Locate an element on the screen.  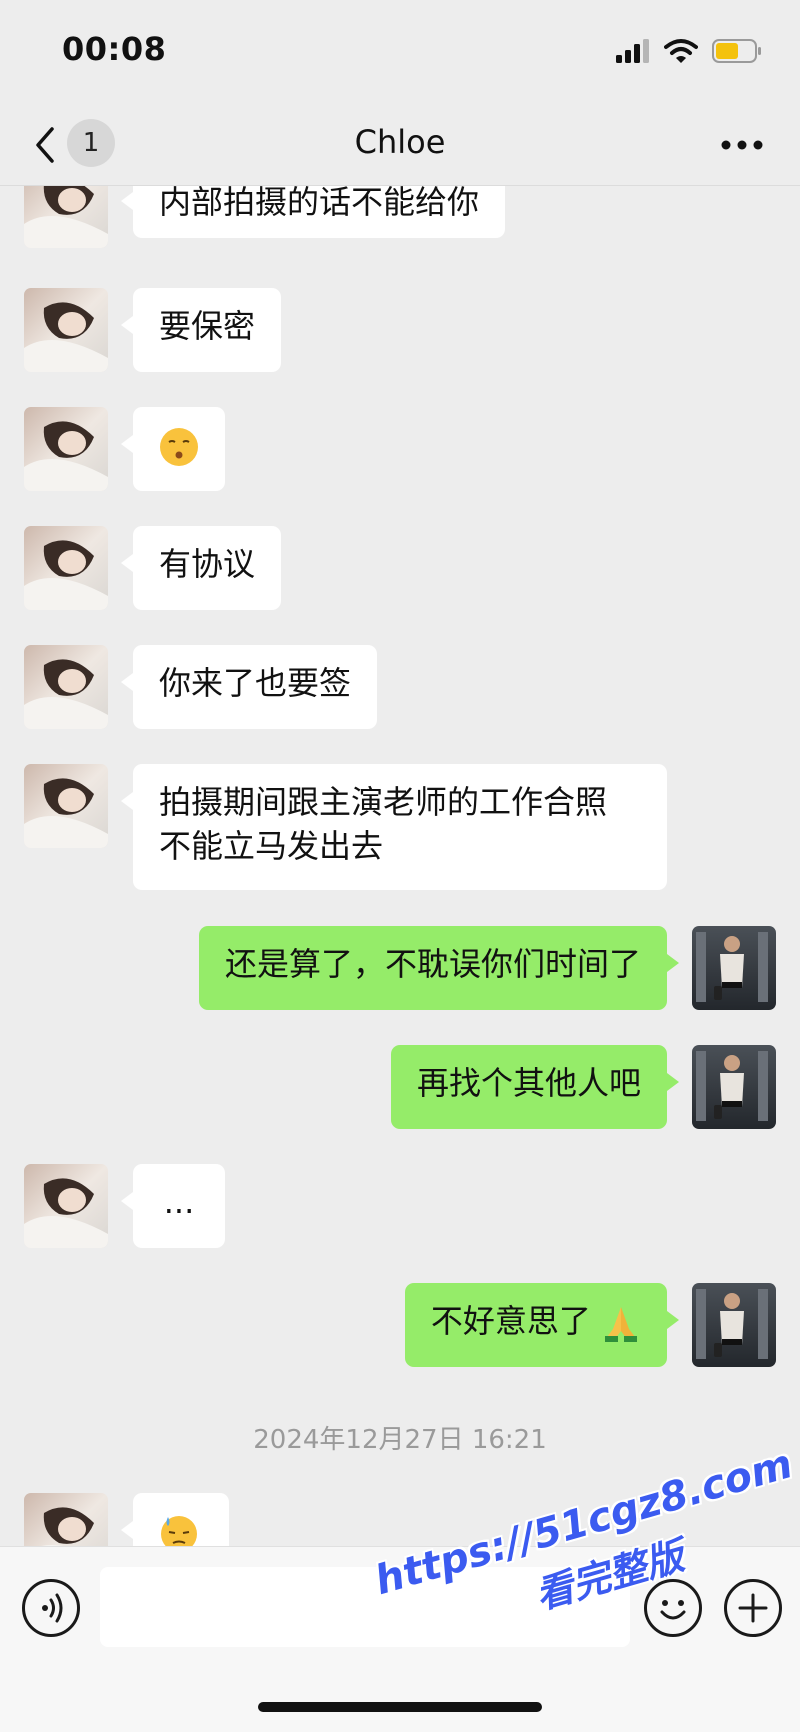
incoming-message-bubble: 你来了也要签 is located at coordinates (249, 687).